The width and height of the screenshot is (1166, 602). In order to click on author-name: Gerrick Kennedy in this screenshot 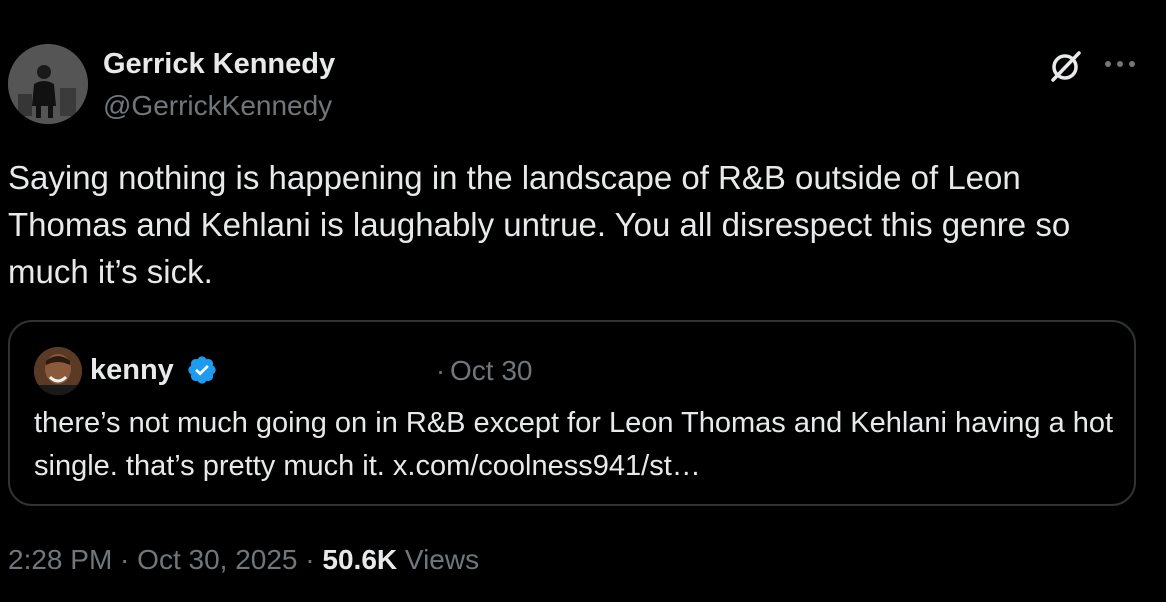, I will do `click(219, 64)`.